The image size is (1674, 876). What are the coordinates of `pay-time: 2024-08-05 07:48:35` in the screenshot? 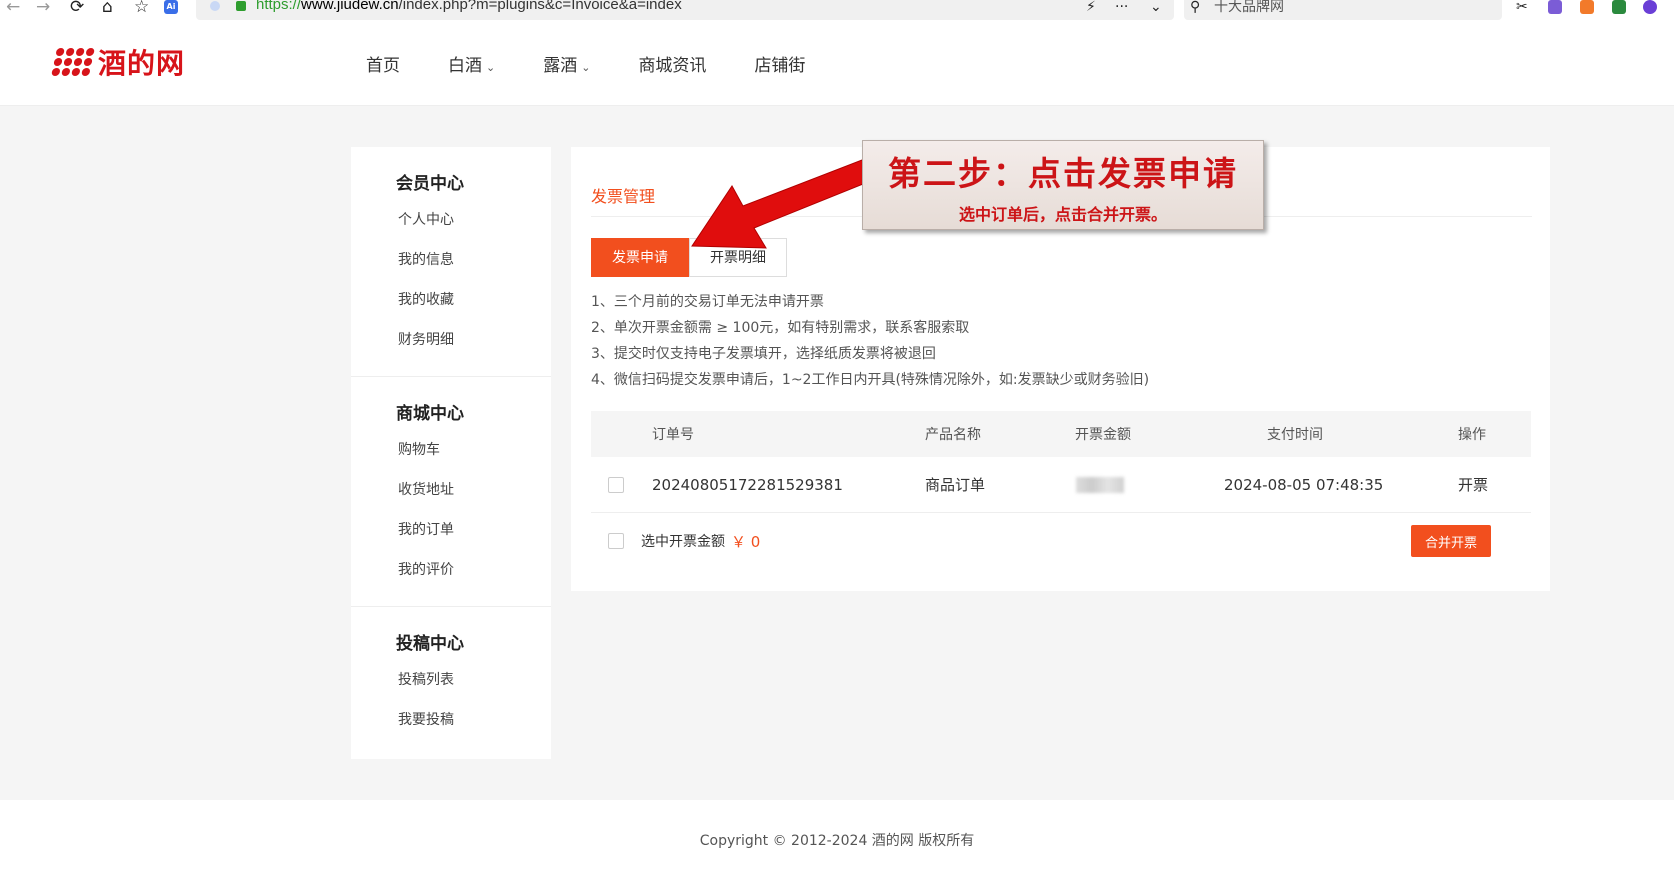 It's located at (1304, 484).